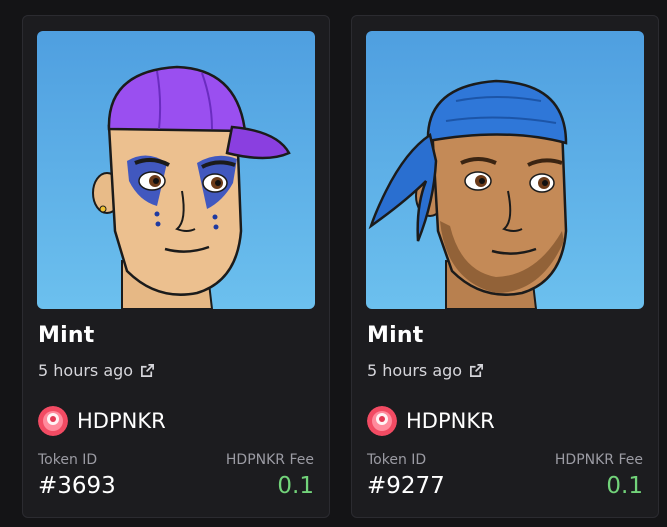 The width and height of the screenshot is (667, 527). Describe the element at coordinates (406, 486) in the screenshot. I see `token-id-value: #9277` at that location.